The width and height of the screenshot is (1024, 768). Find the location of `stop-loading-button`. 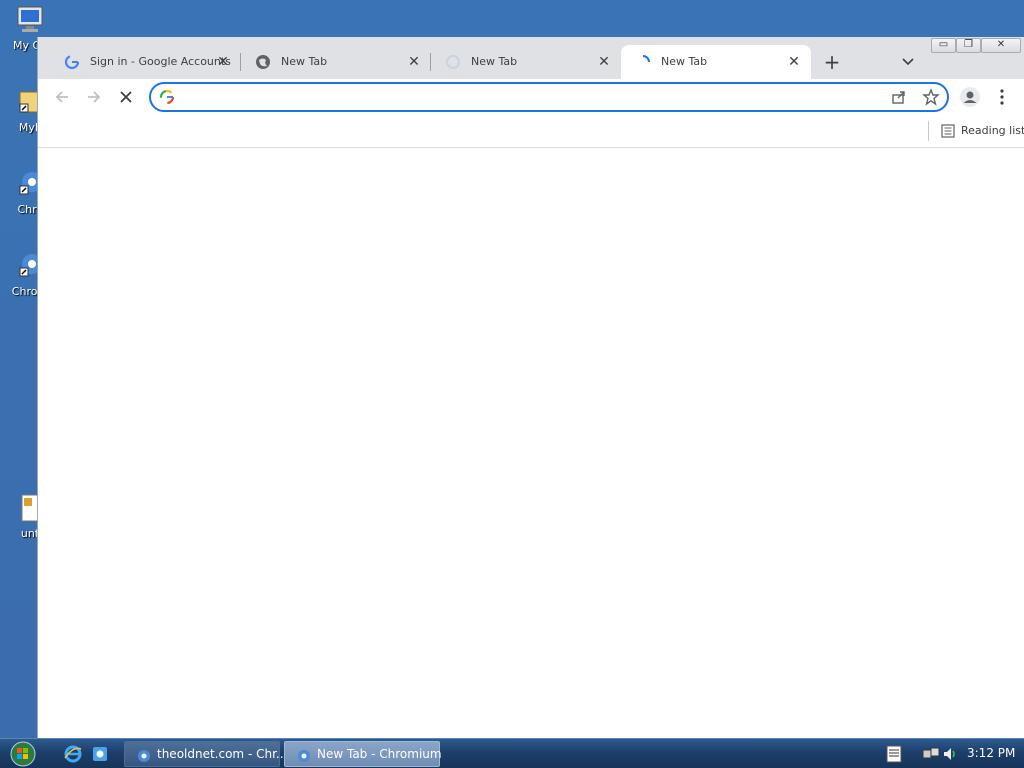

stop-loading-button is located at coordinates (126, 97).